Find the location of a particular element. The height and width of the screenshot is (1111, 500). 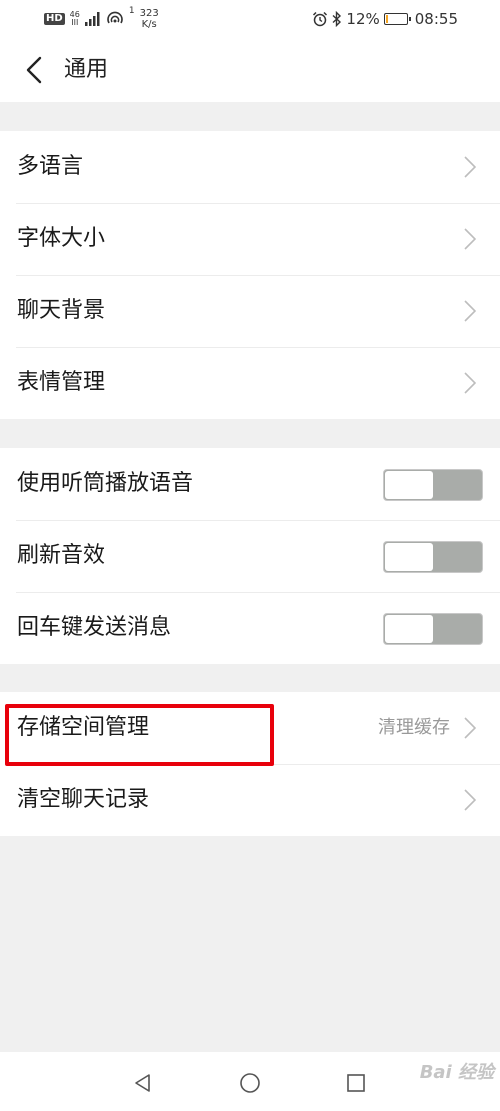

earpiece-playback-toggle is located at coordinates (433, 485).